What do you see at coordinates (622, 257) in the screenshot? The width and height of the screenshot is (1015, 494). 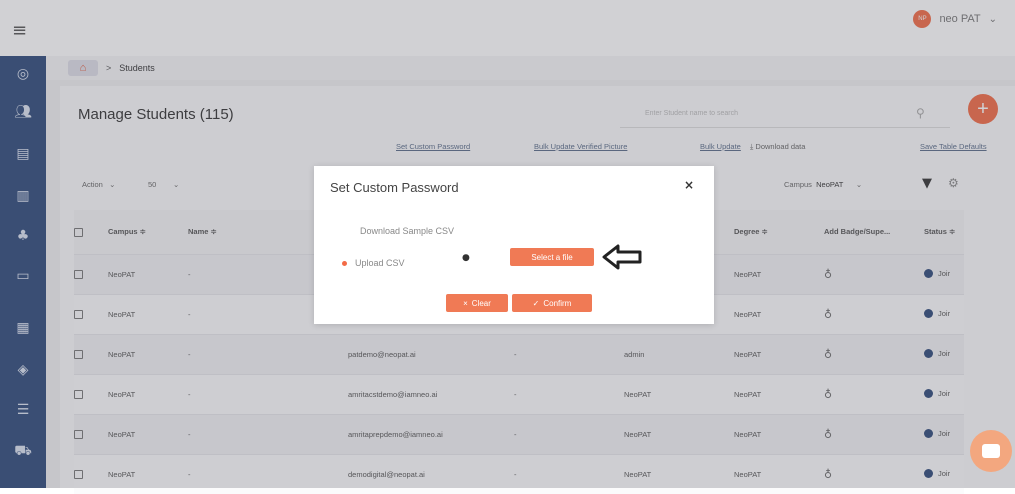 I see `pointer-arrow-icon` at bounding box center [622, 257].